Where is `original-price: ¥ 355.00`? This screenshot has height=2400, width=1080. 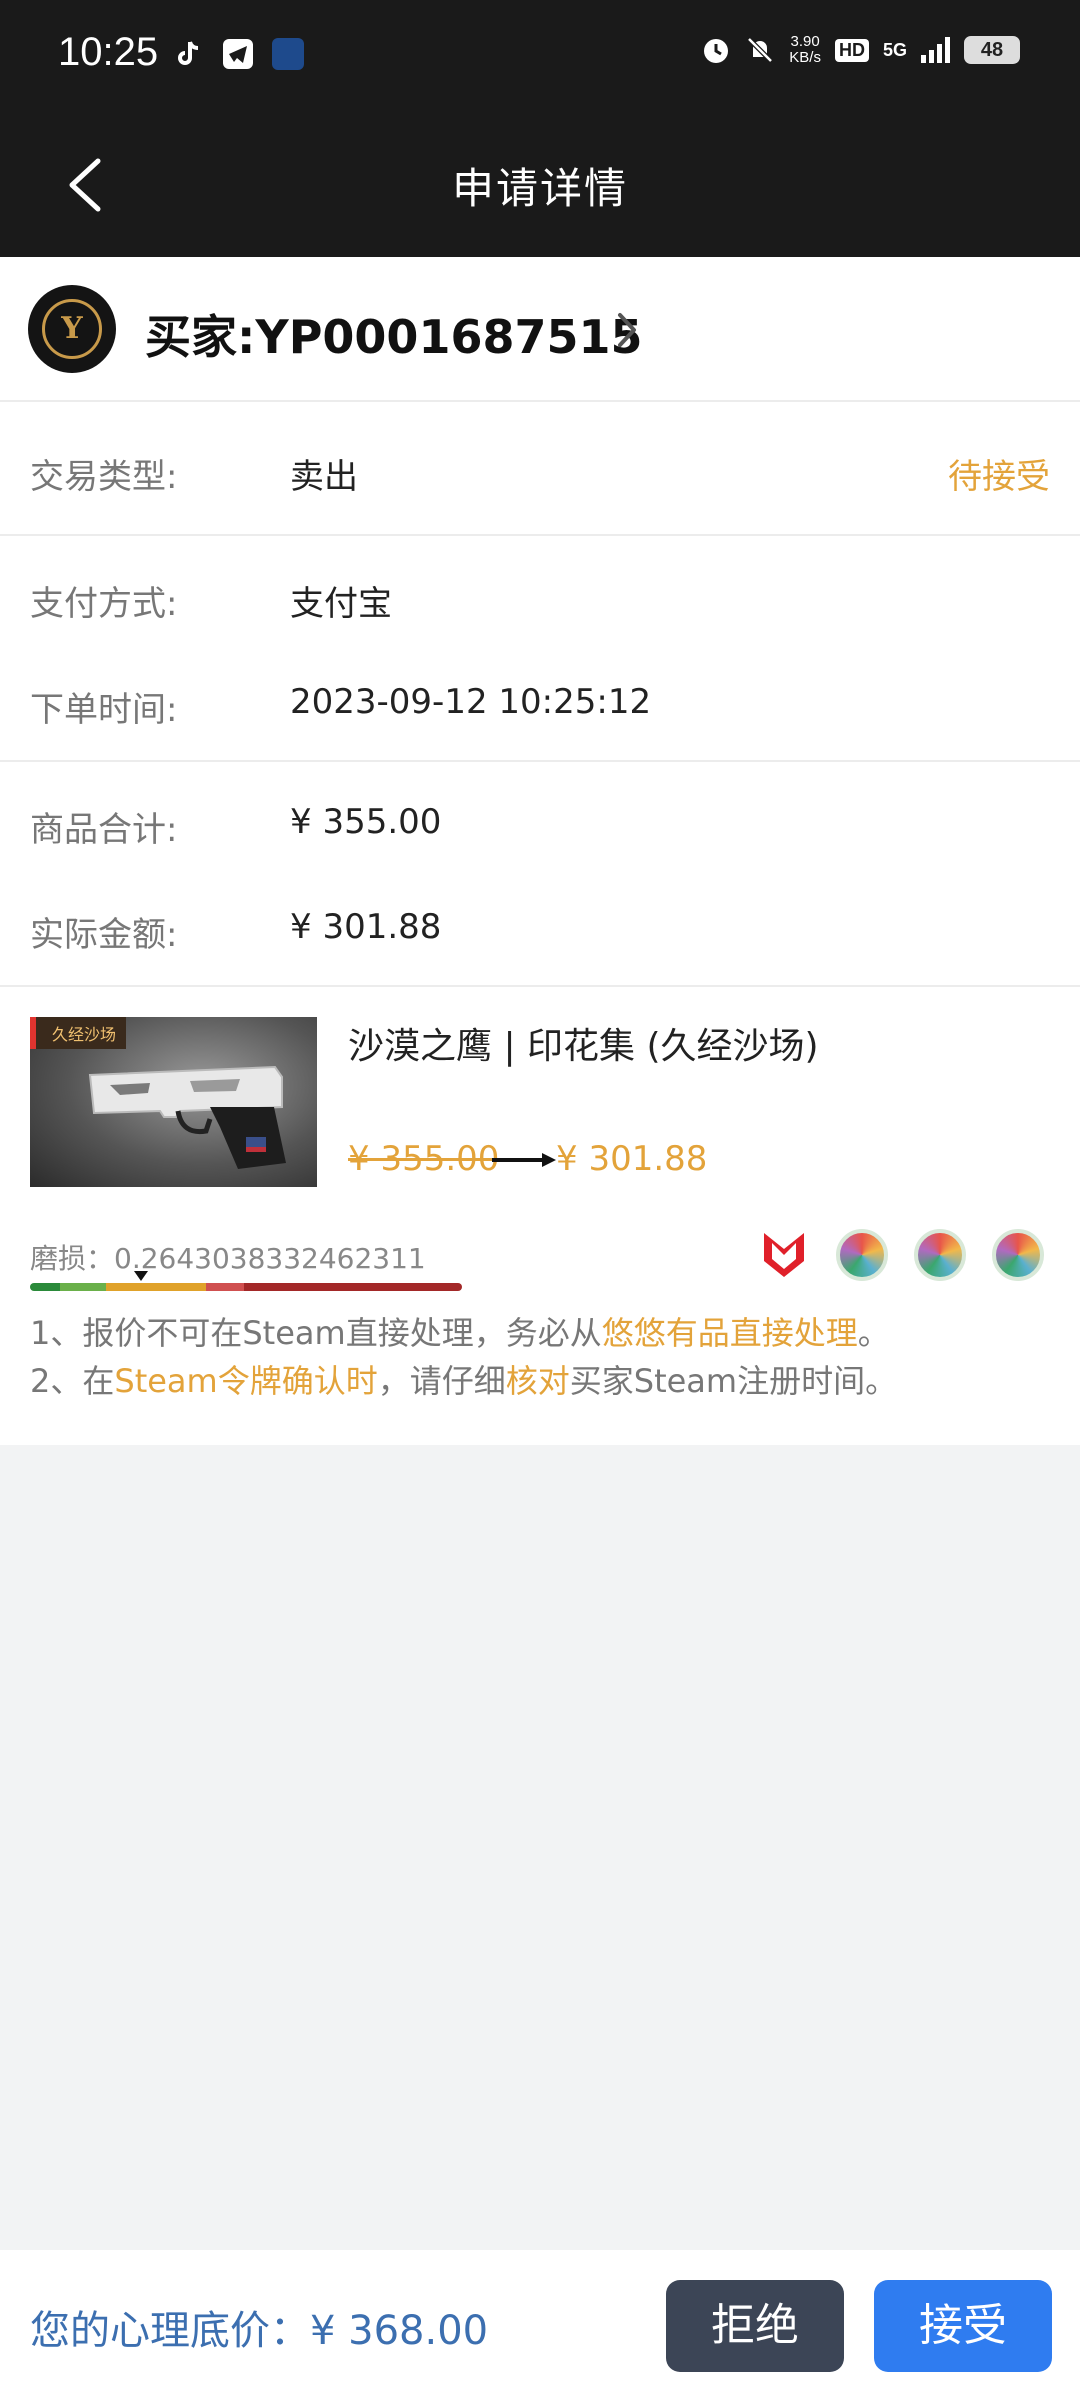
original-price: ¥ 355.00 is located at coordinates (424, 1159).